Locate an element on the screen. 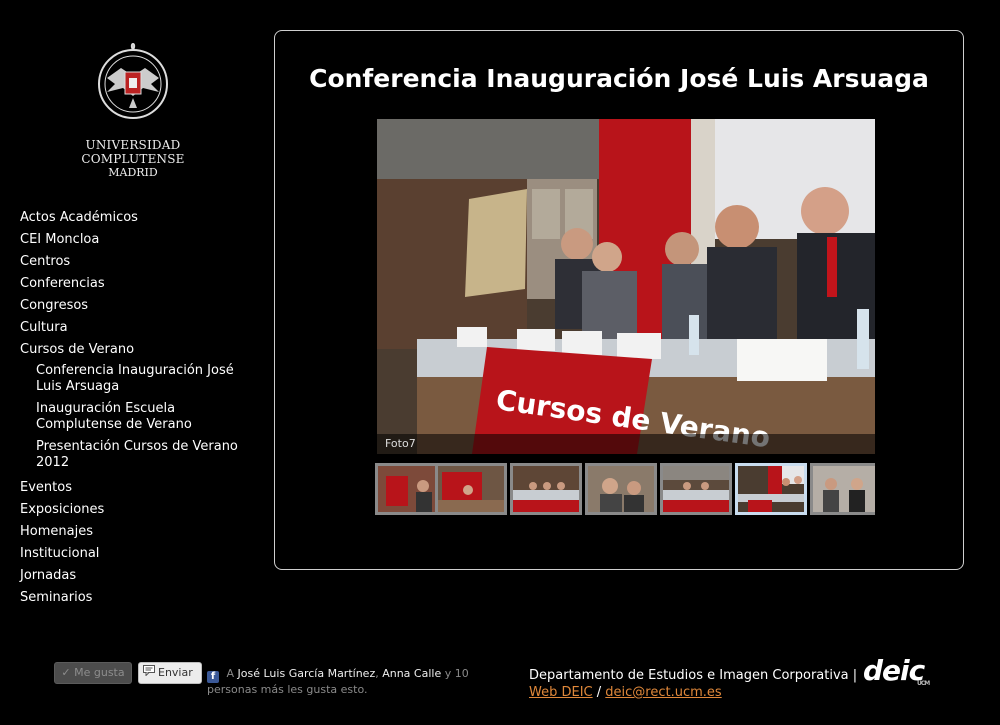  send-label: Enviar is located at coordinates (175, 672).